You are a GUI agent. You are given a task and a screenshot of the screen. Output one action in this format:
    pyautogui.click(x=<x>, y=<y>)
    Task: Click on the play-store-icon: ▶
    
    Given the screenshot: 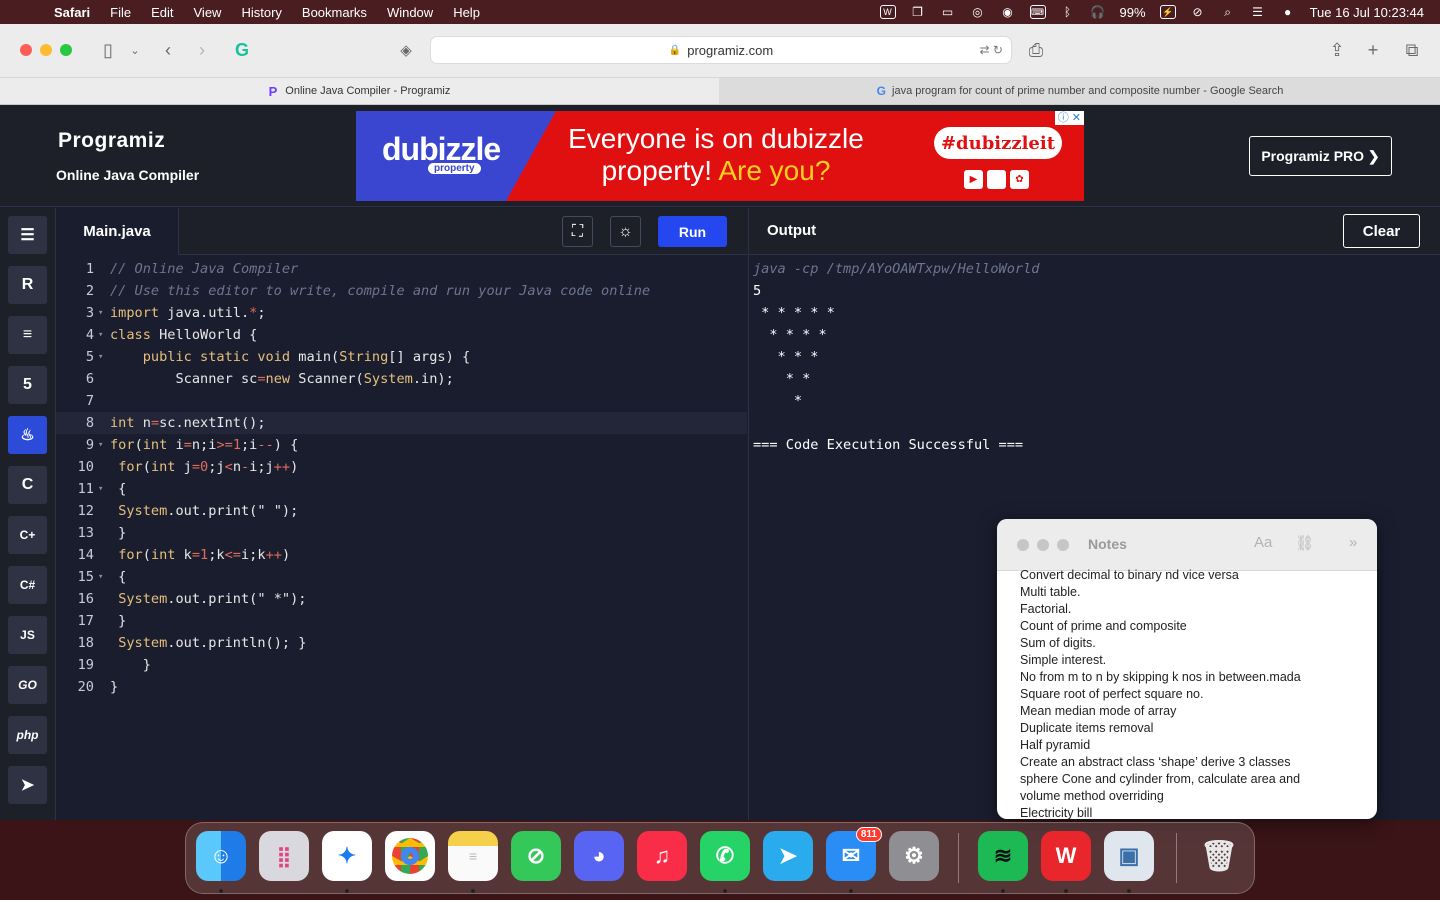 What is the action you would take?
    pyautogui.click(x=973, y=179)
    